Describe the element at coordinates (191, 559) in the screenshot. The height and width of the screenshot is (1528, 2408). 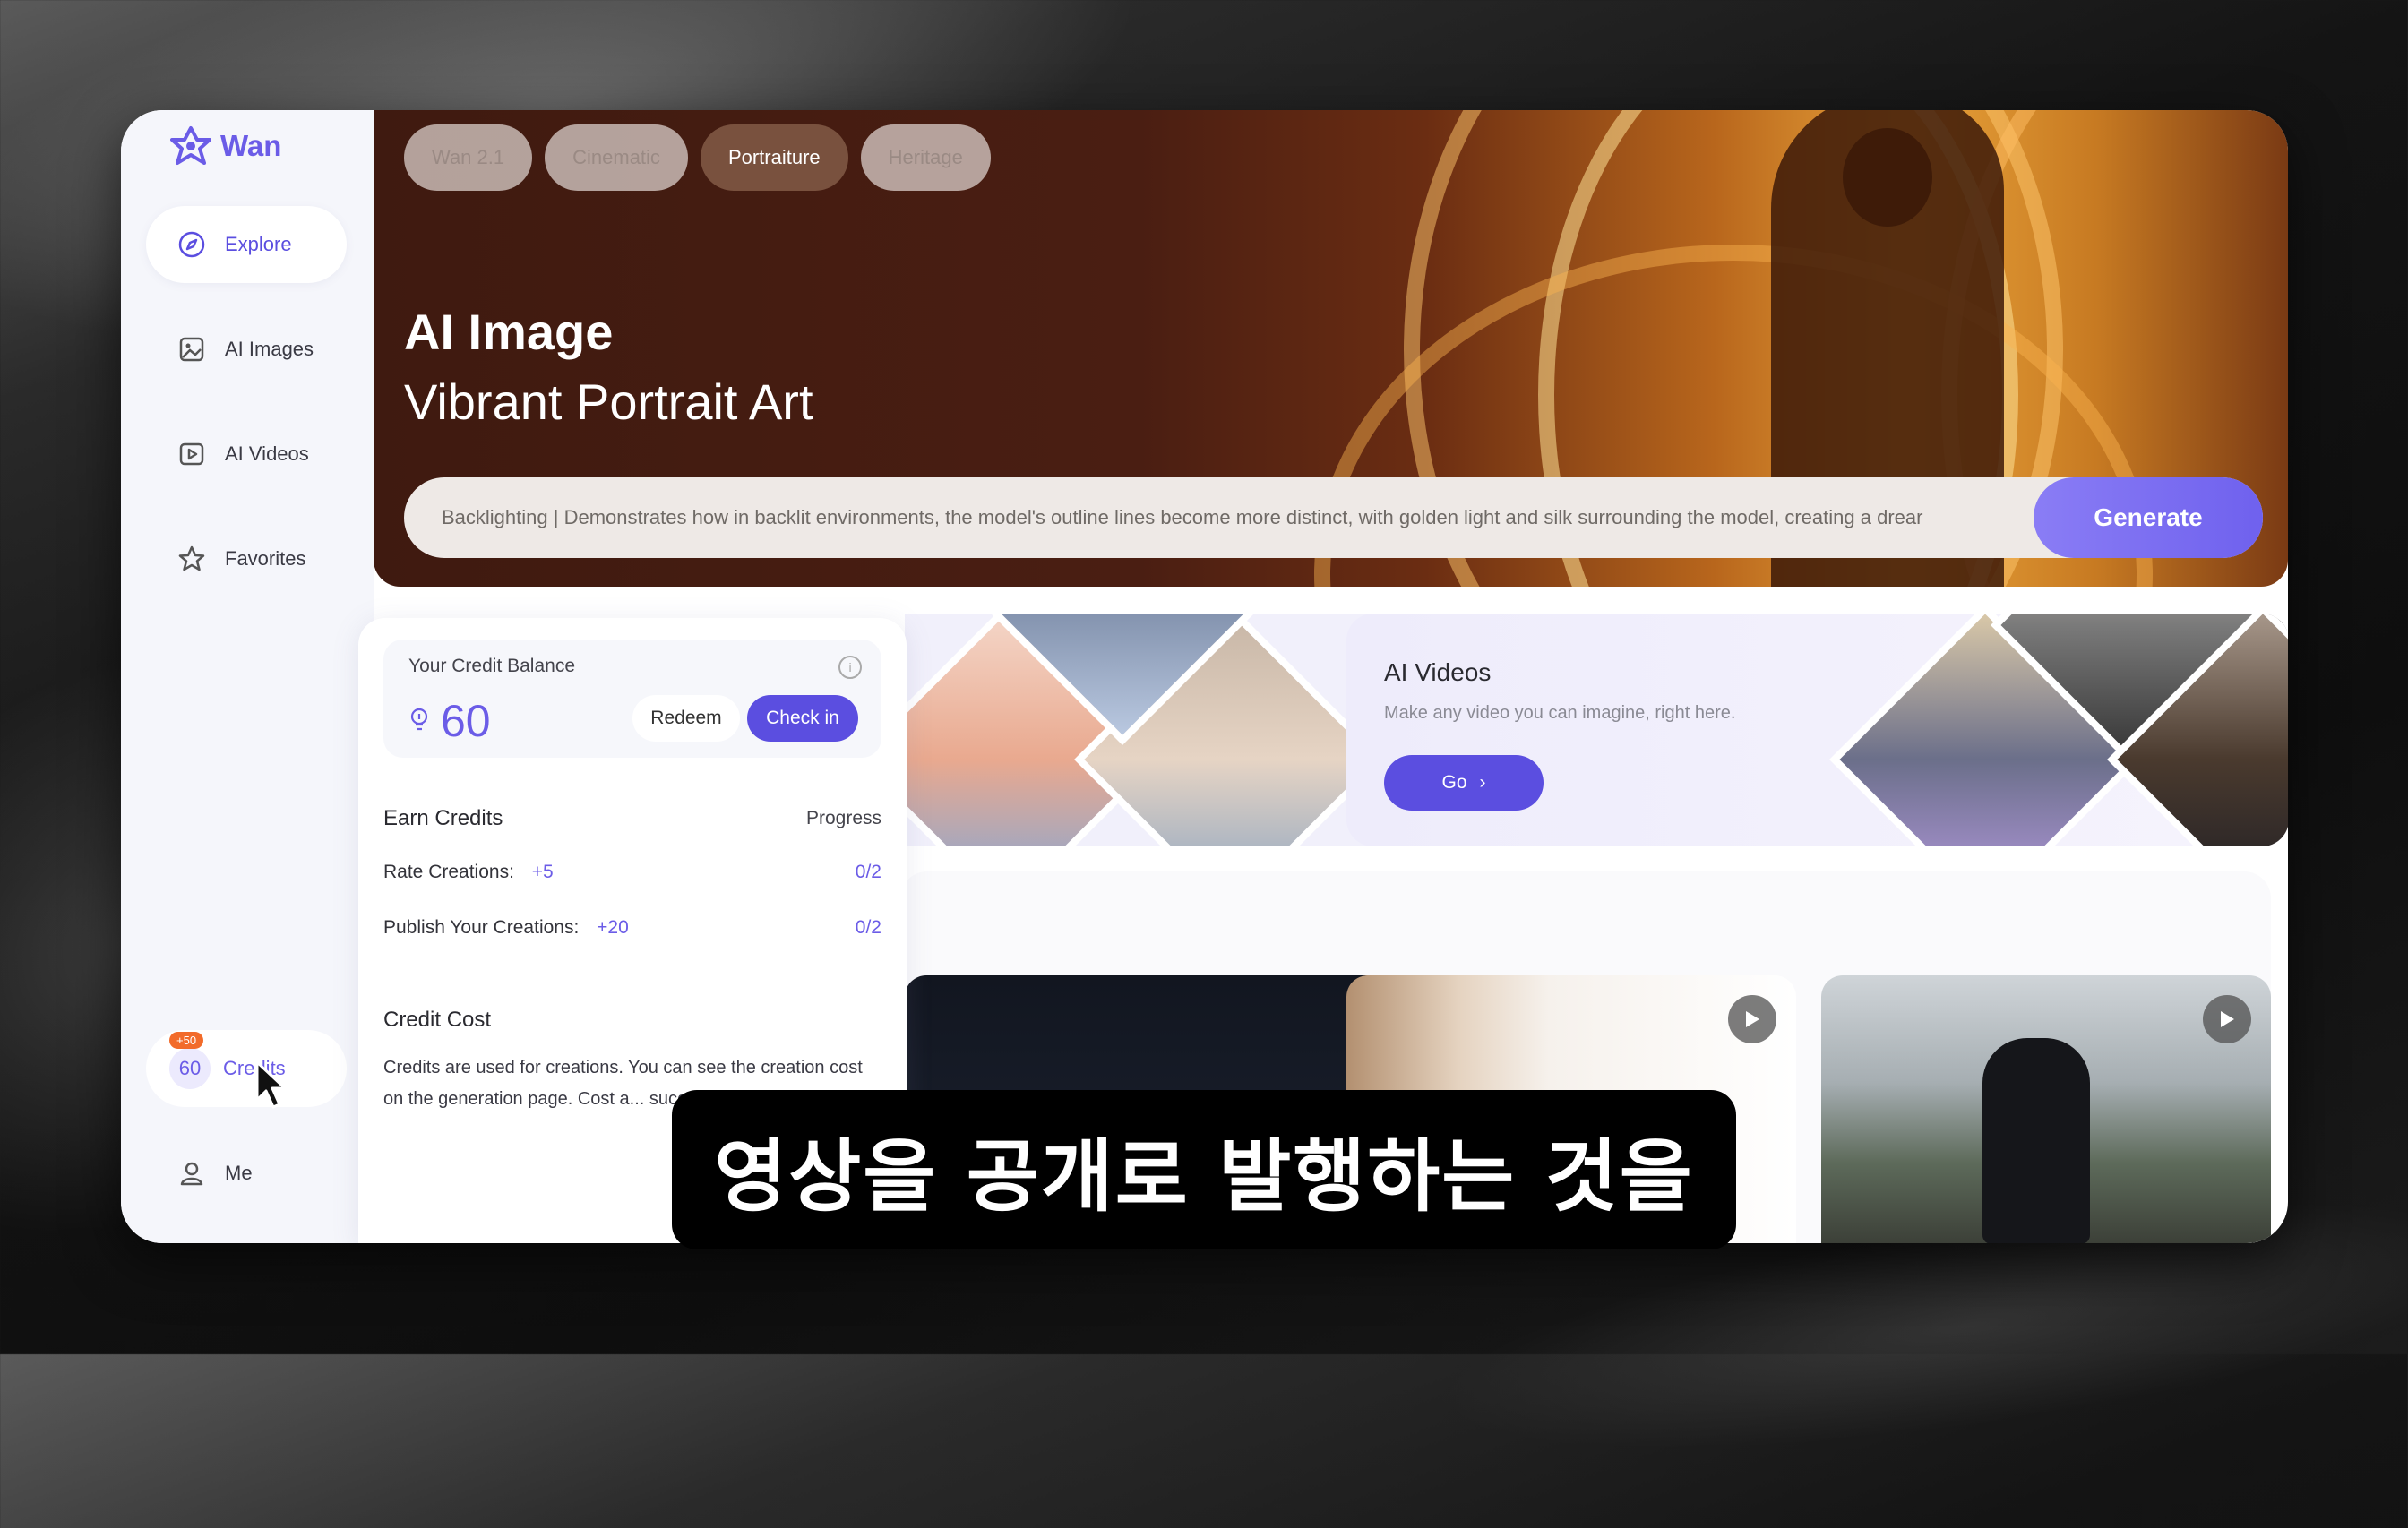
I see `star-icon` at that location.